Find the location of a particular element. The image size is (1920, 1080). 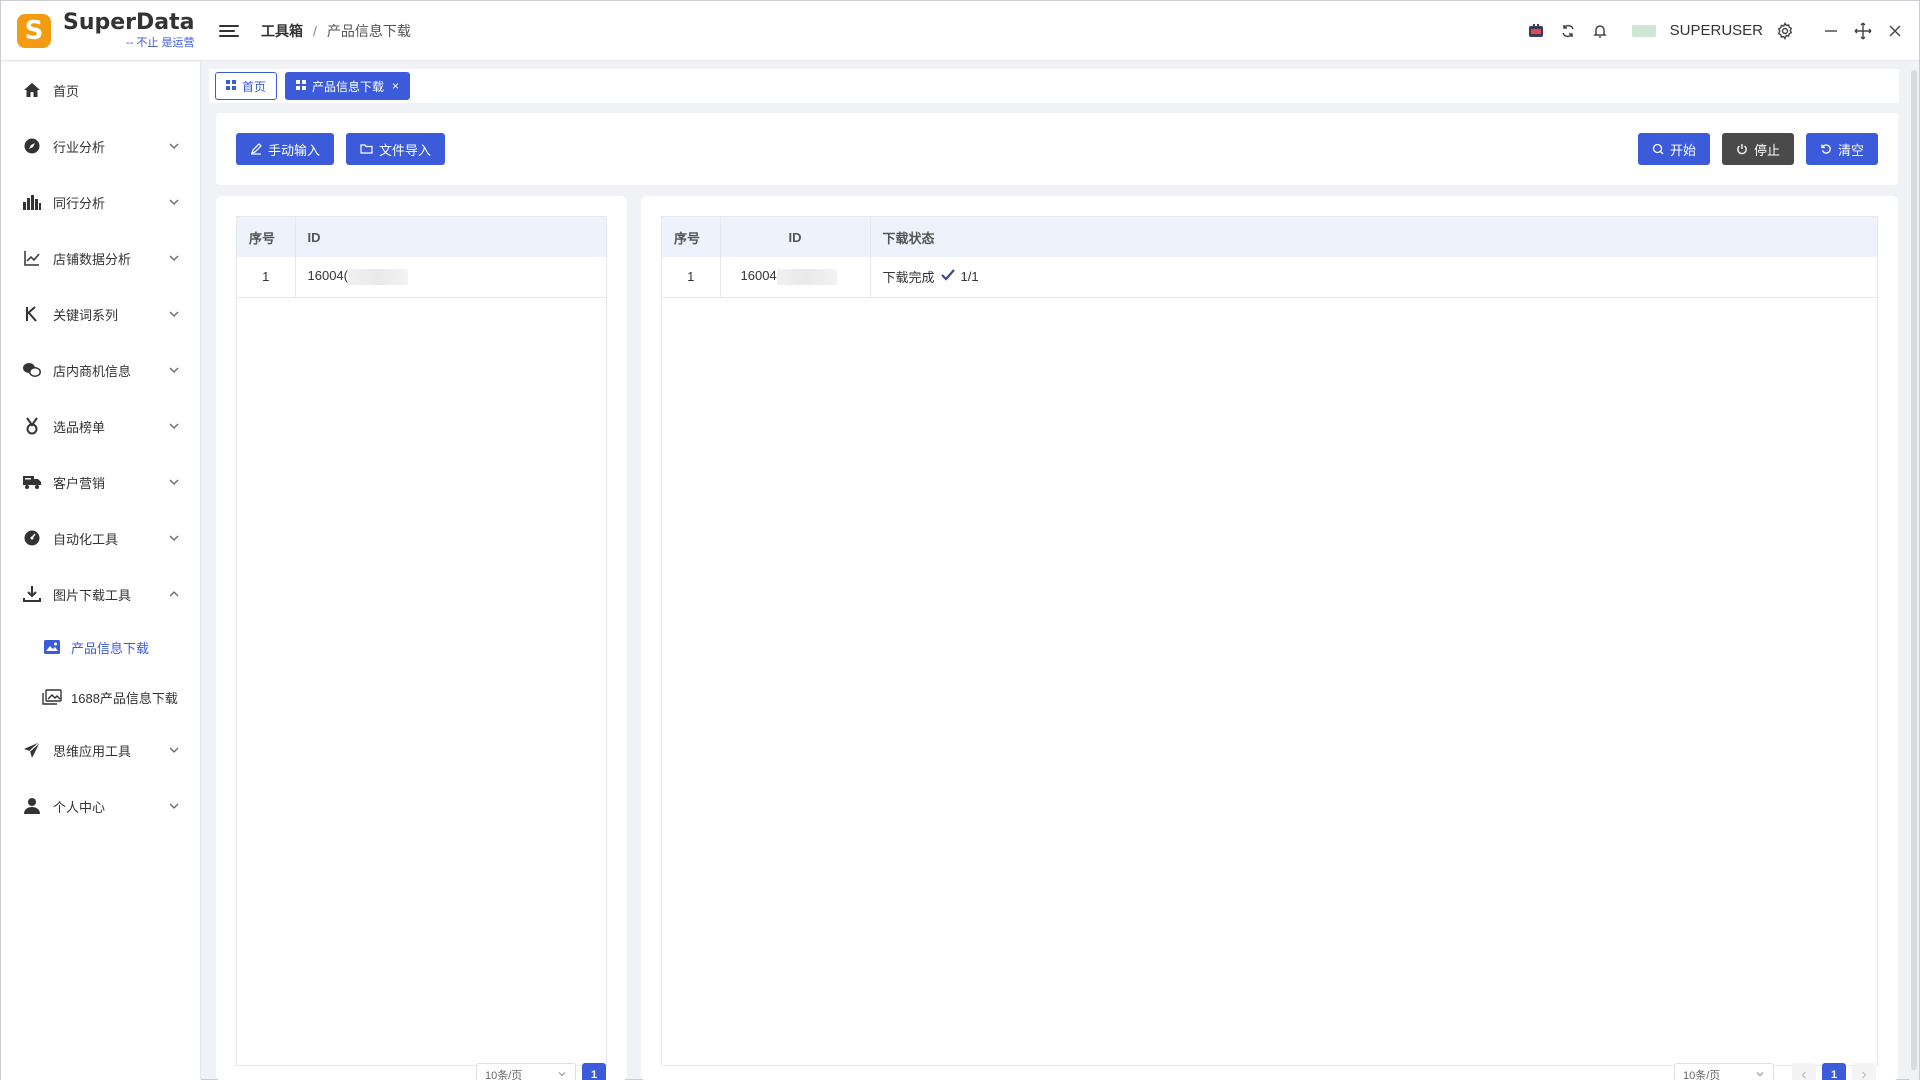

pagination-right: 10条/页 1 is located at coordinates (1775, 1071).